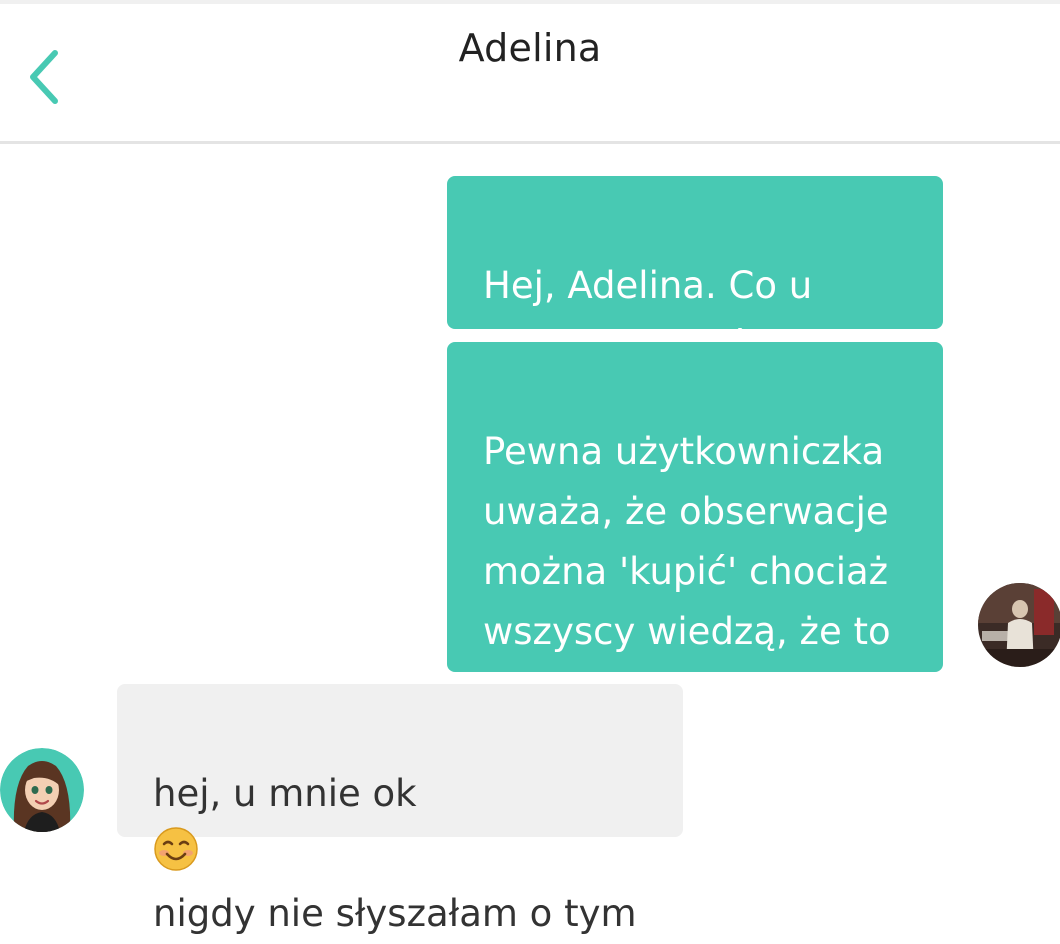  What do you see at coordinates (695, 271) in the screenshot?
I see `outgoing-message: Hej, Adelina. Co u ciebie słuchać? :)` at bounding box center [695, 271].